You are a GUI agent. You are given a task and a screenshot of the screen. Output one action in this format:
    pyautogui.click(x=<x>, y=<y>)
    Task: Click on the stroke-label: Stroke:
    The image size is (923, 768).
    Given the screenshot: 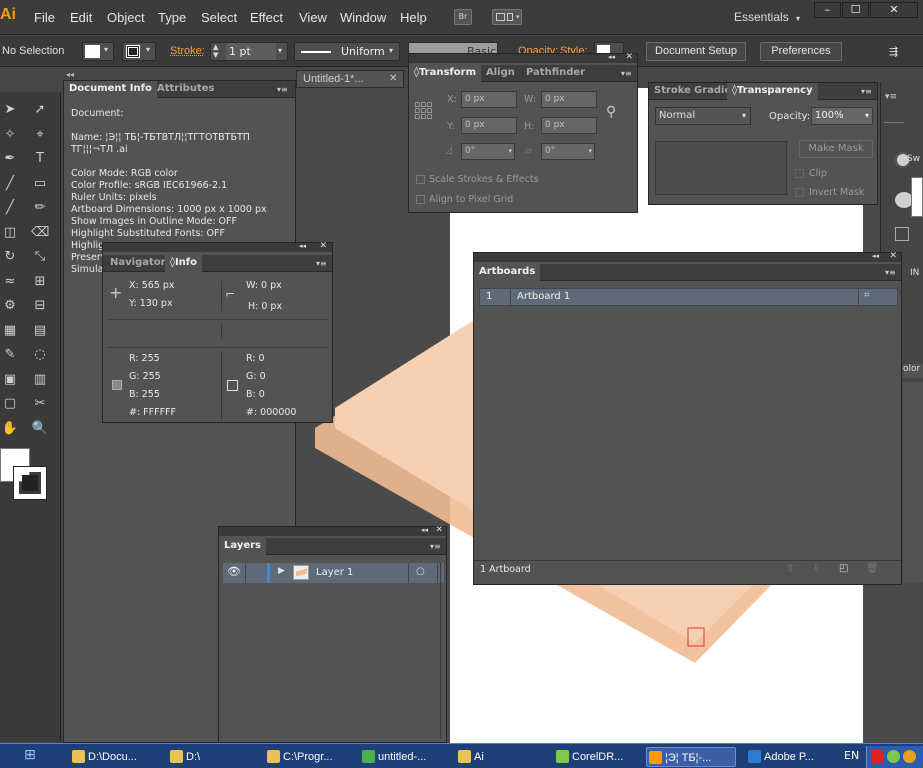 What is the action you would take?
    pyautogui.click(x=187, y=51)
    